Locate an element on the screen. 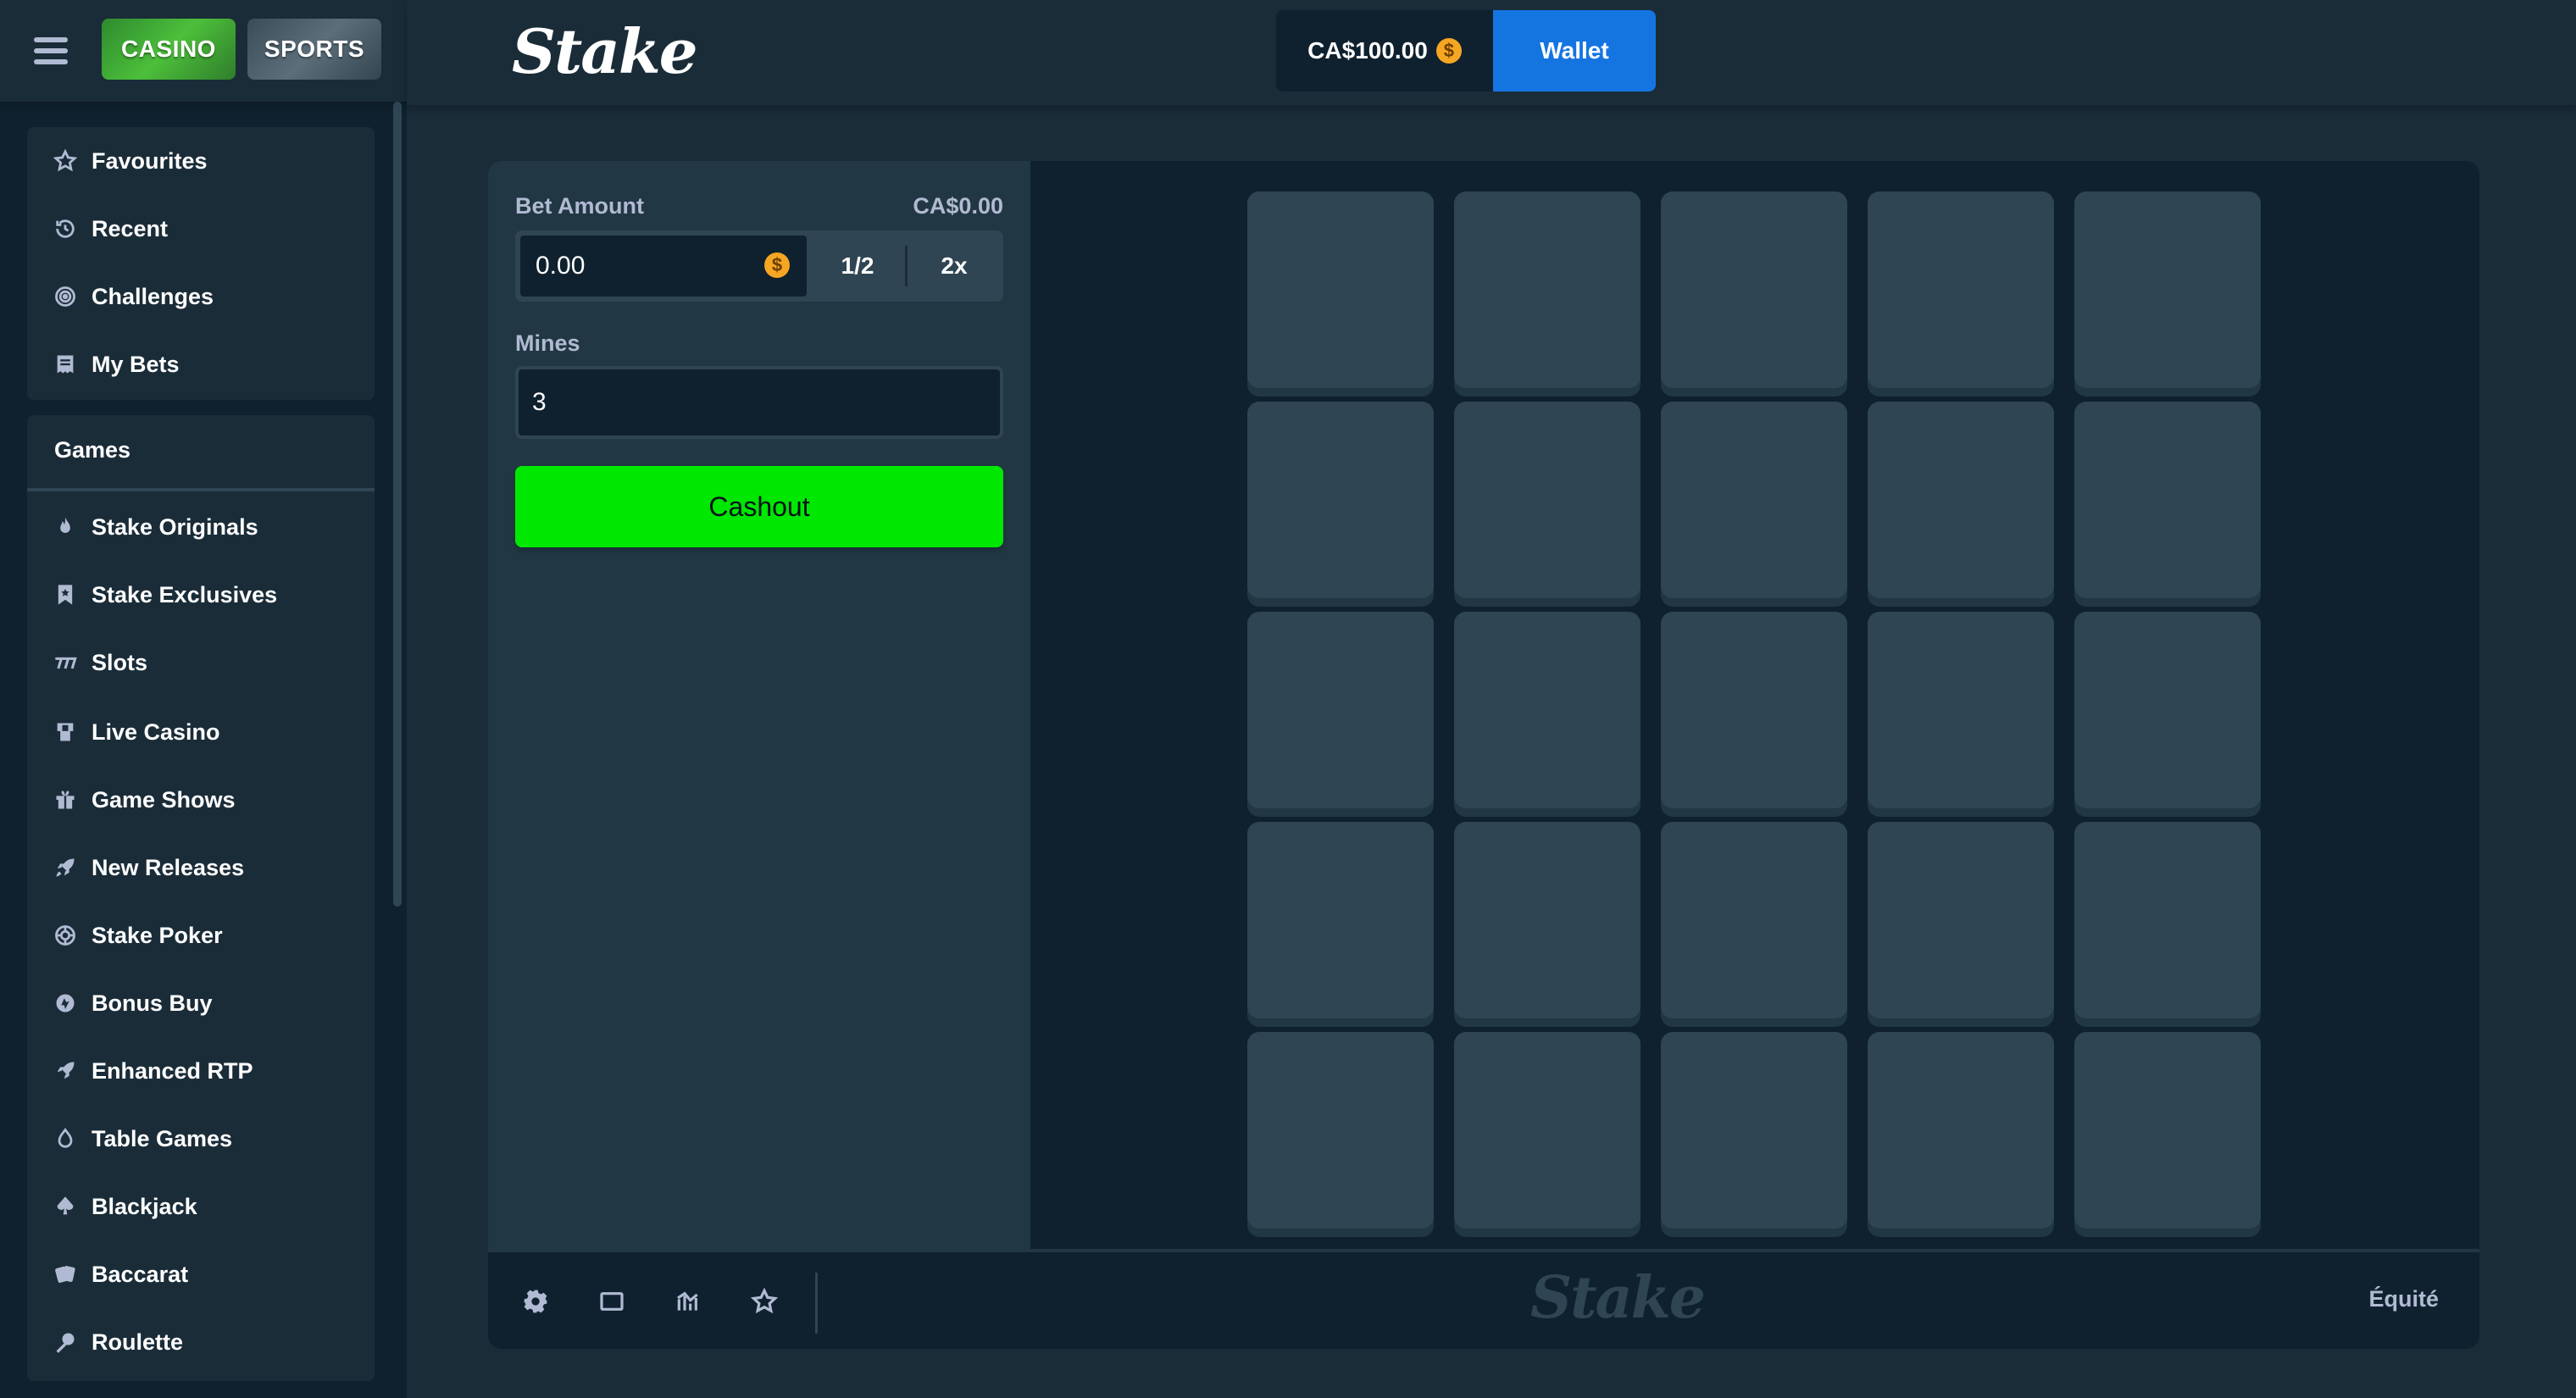 The height and width of the screenshot is (1398, 2576). sidebar-item-label: Game Shows is located at coordinates (164, 799).